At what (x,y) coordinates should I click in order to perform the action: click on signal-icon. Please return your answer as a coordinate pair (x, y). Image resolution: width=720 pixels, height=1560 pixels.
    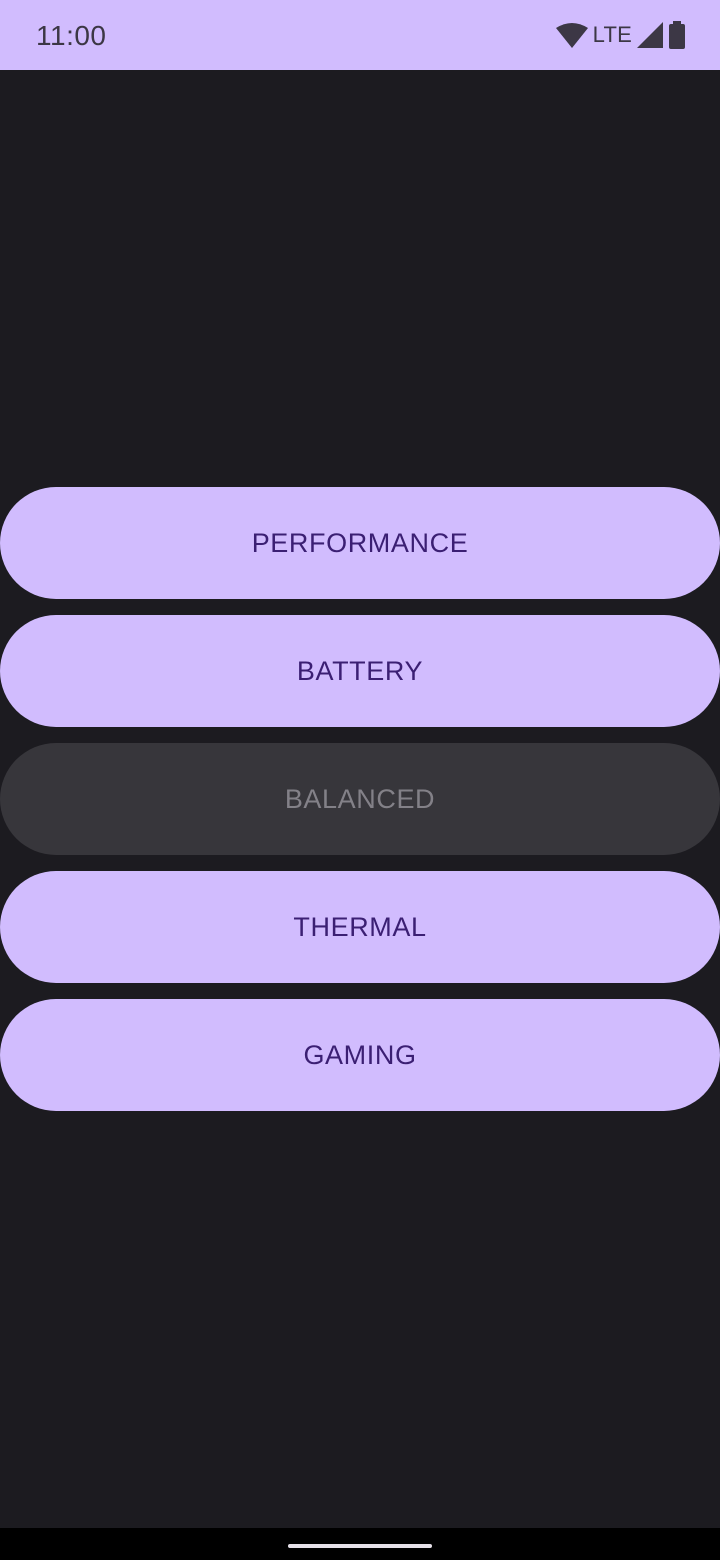
    Looking at the image, I should click on (650, 35).